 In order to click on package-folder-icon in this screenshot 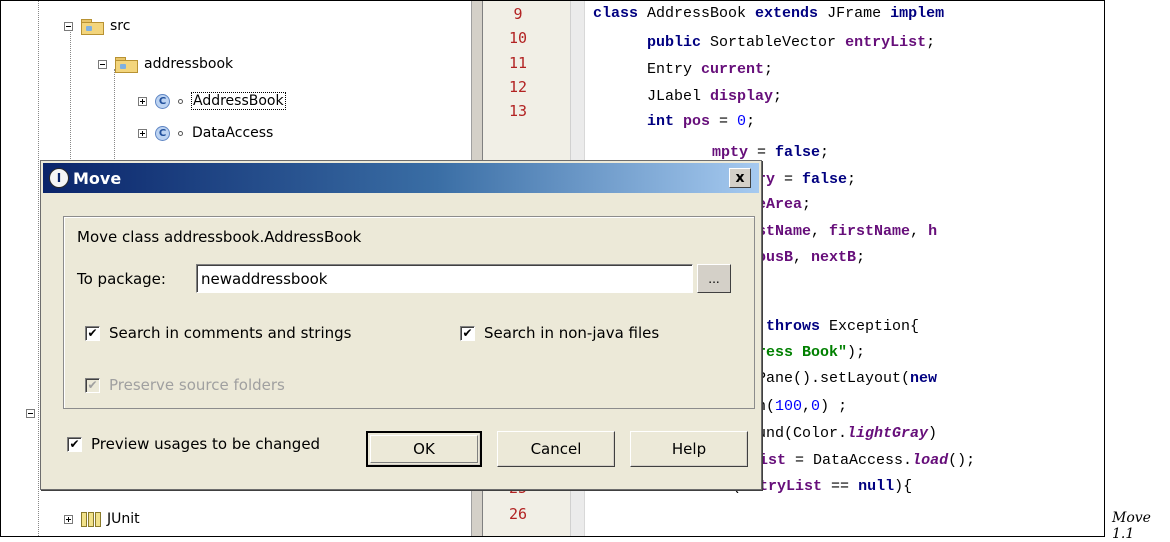, I will do `click(126, 64)`.